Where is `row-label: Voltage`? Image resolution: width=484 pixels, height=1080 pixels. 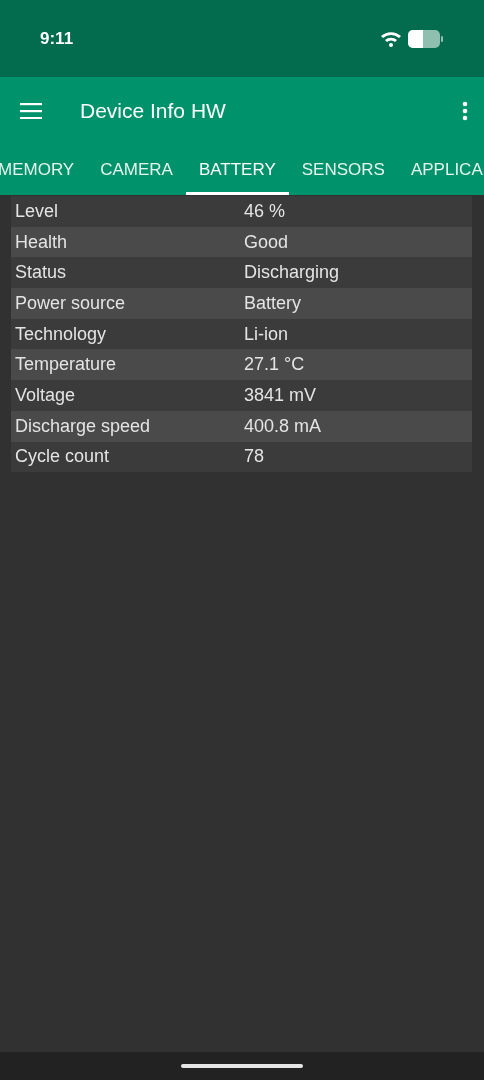 row-label: Voltage is located at coordinates (46, 395).